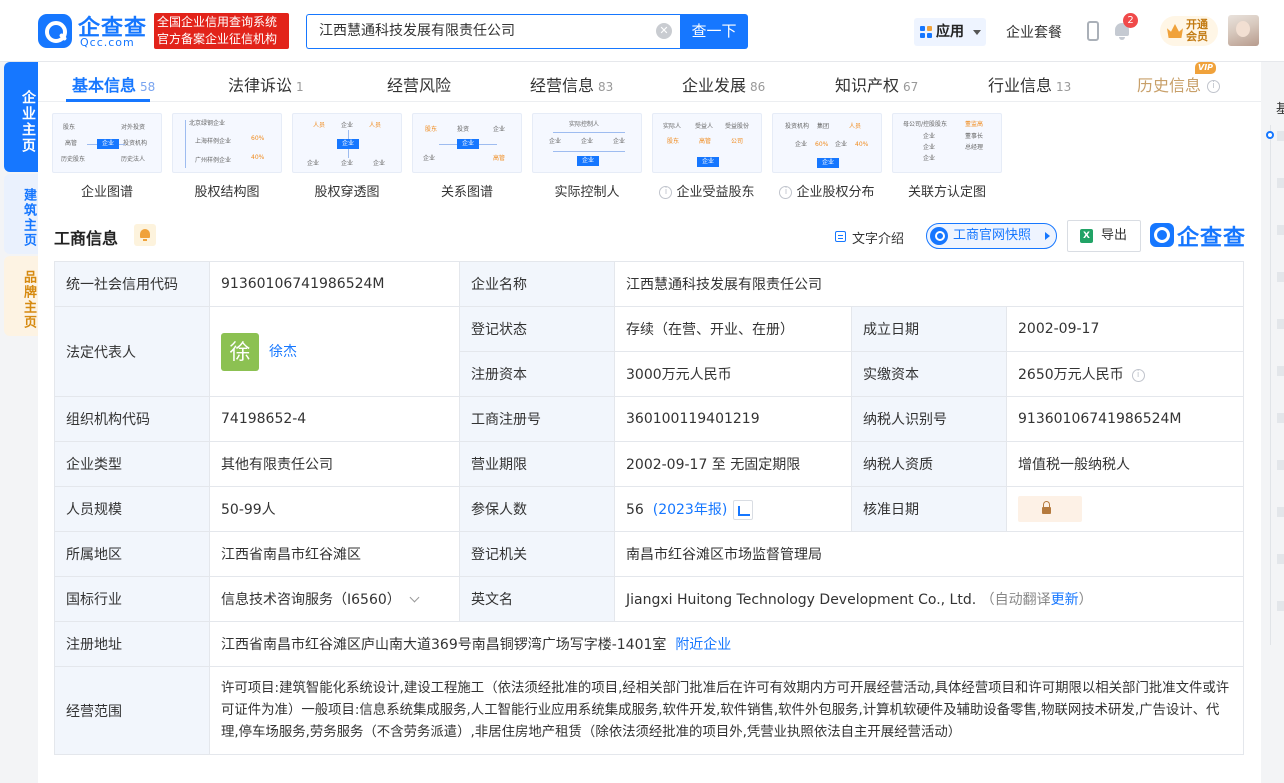 The width and height of the screenshot is (1284, 783). Describe the element at coordinates (1065, 600) in the screenshot. I see `update-link: 更新` at that location.